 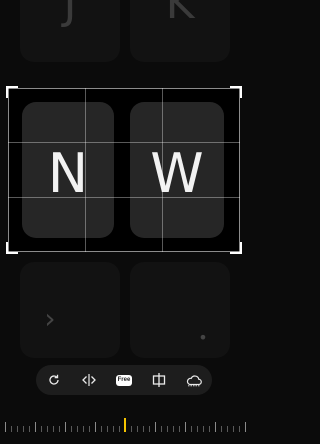 What do you see at coordinates (124, 142) in the screenshot?
I see `grid-line-h1` at bounding box center [124, 142].